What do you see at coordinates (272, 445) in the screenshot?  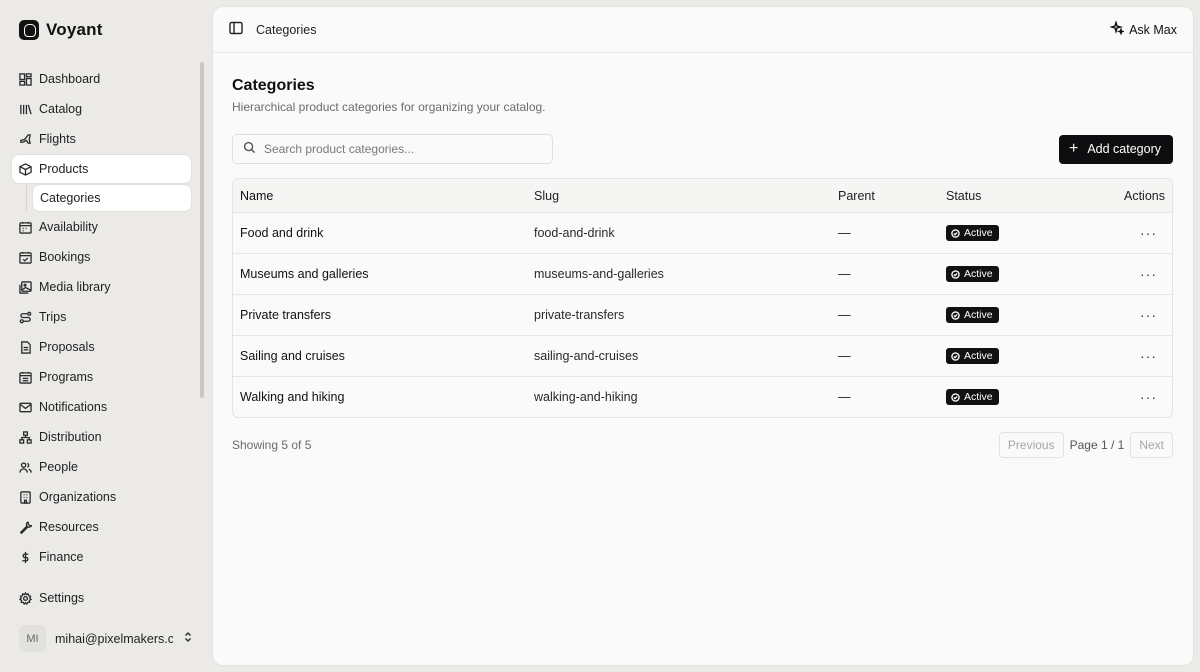 I see `showing-count: Showing 5 of 5` at bounding box center [272, 445].